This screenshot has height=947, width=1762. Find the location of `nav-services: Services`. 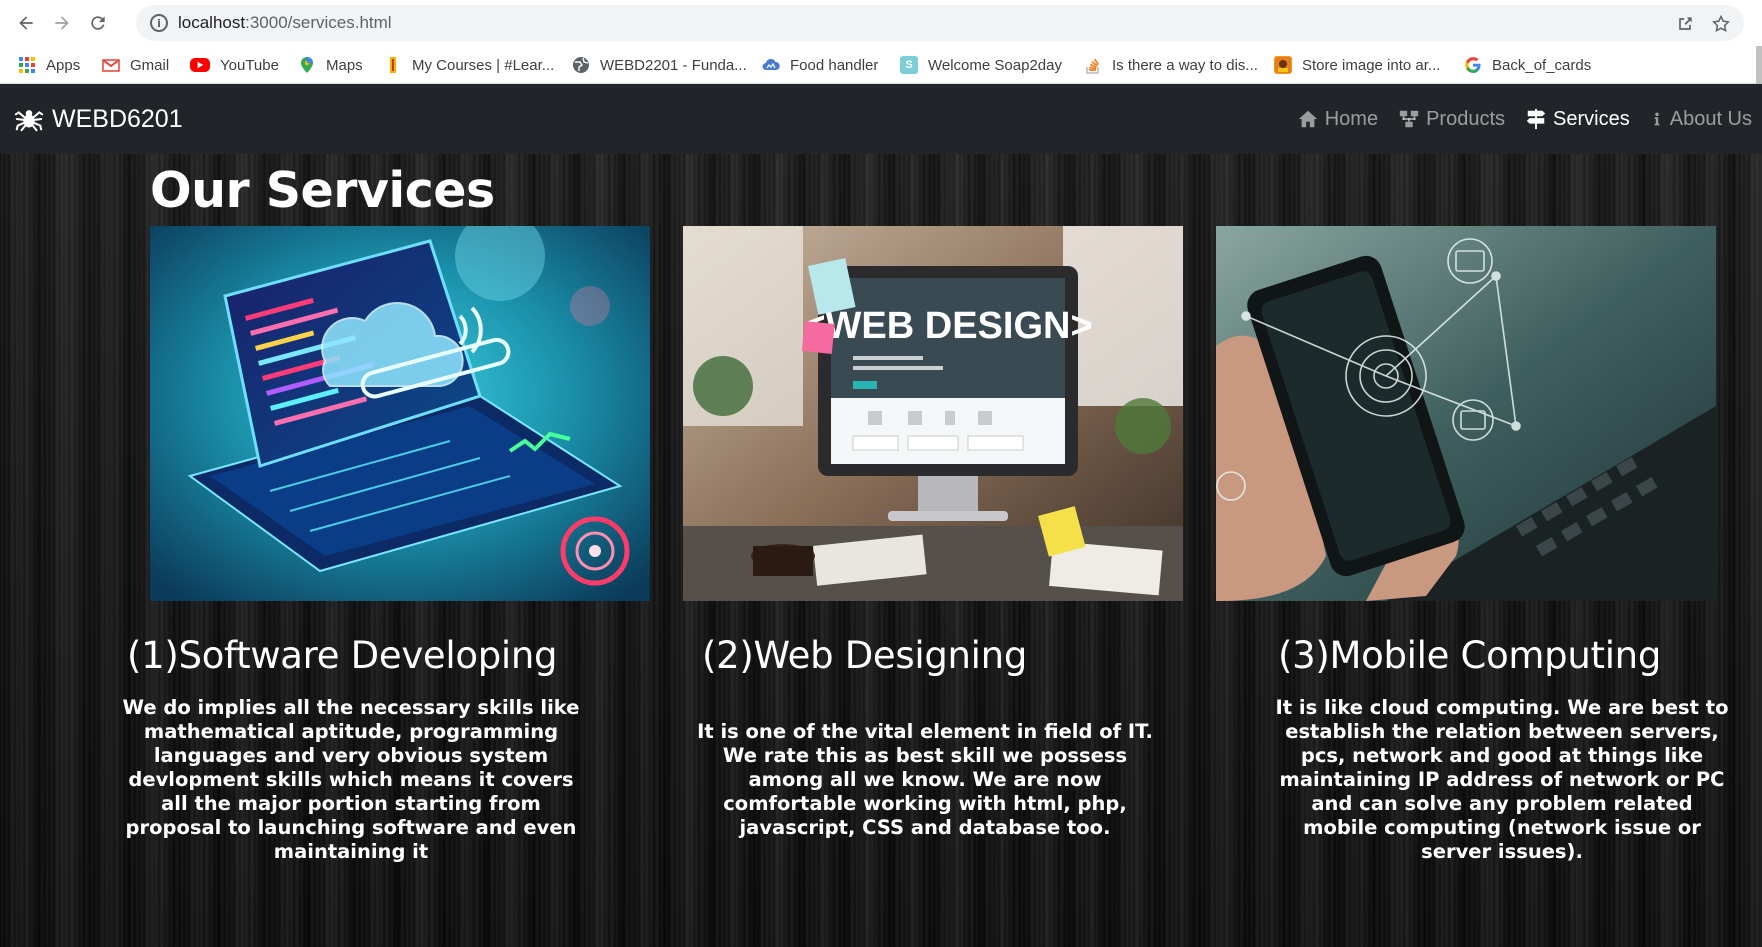

nav-services: Services is located at coordinates (1577, 119).